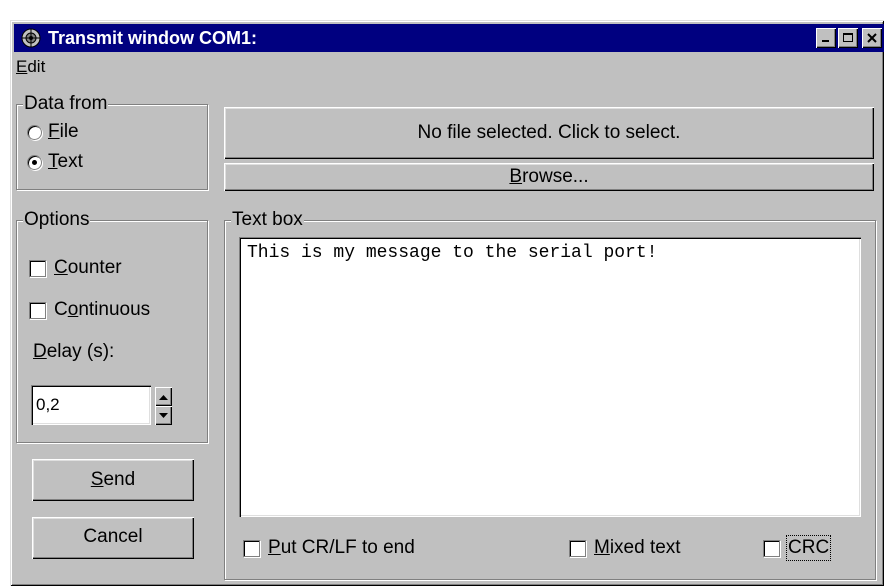 The height and width of the screenshot is (586, 884). What do you see at coordinates (452, 253) in the screenshot?
I see `message-text: This is my message to the serial port!` at bounding box center [452, 253].